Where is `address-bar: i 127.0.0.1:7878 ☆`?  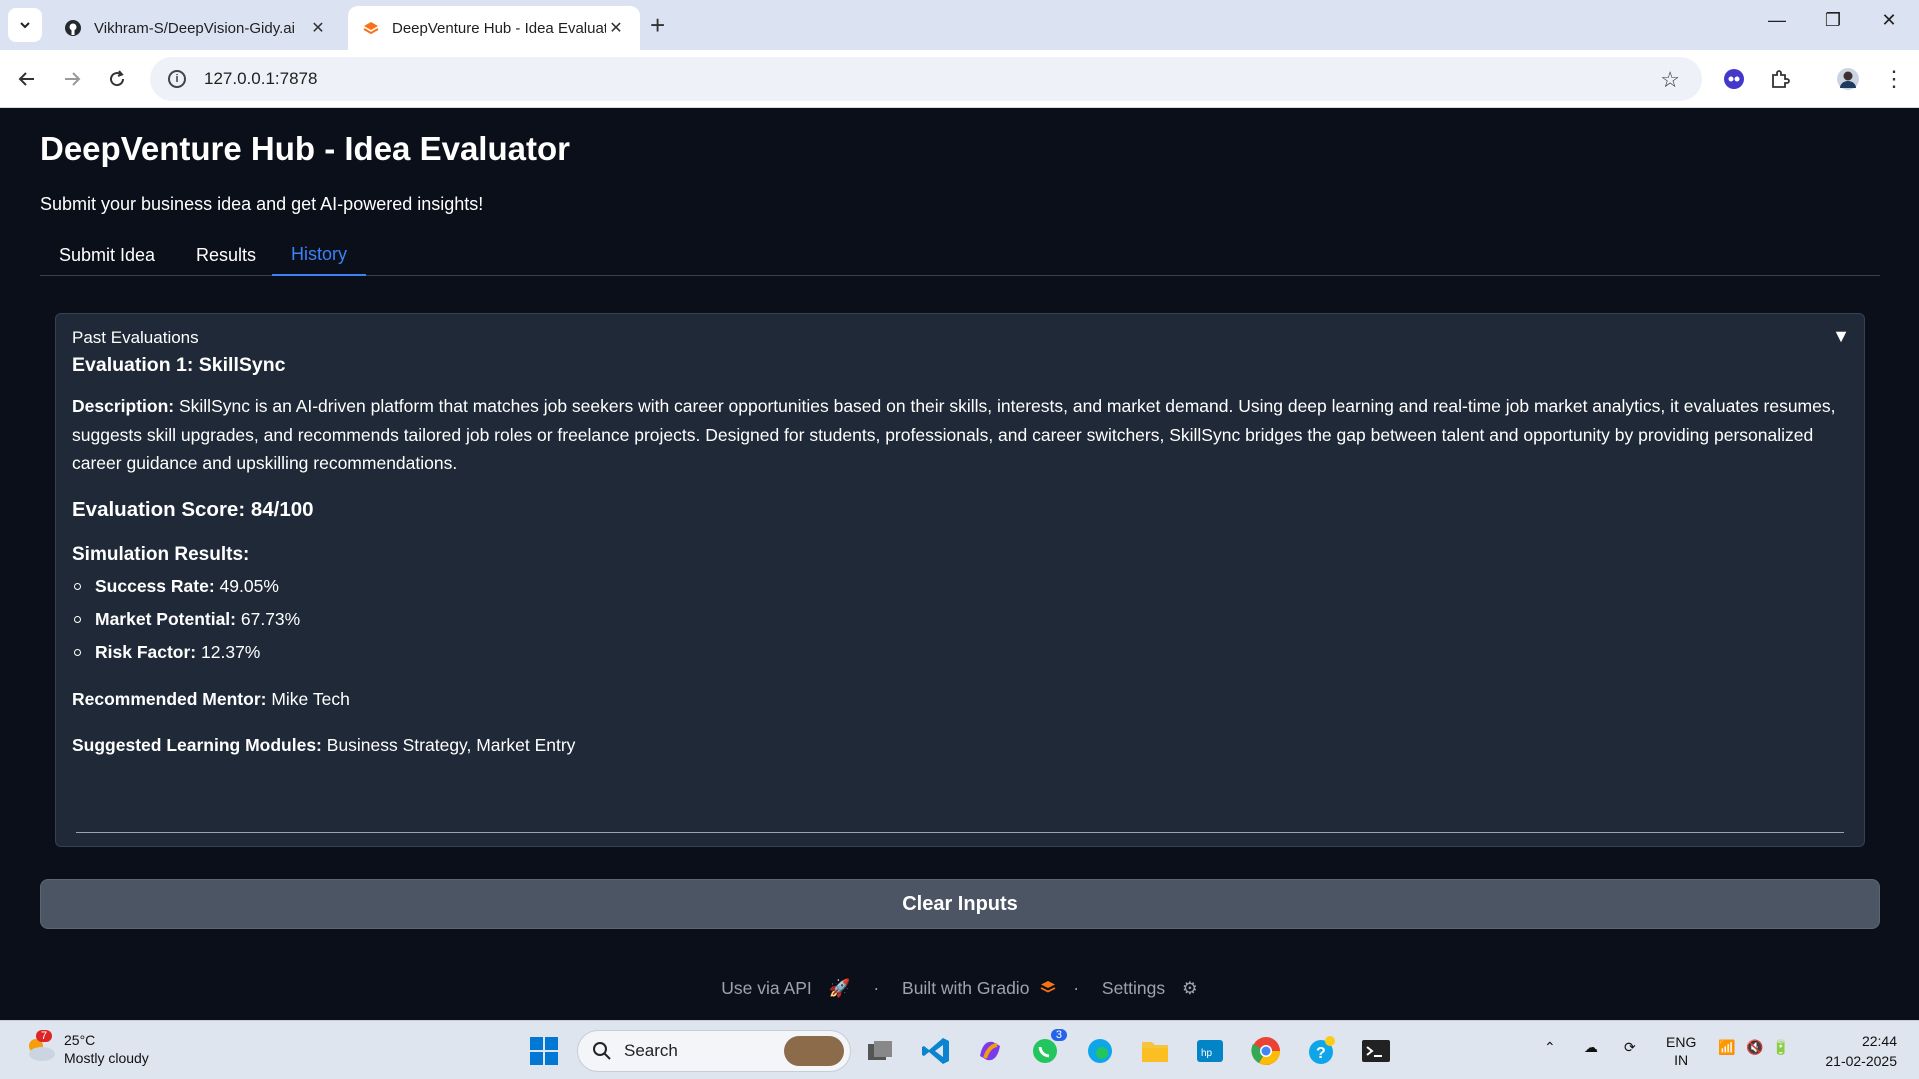 address-bar: i 127.0.0.1:7878 ☆ is located at coordinates (926, 79).